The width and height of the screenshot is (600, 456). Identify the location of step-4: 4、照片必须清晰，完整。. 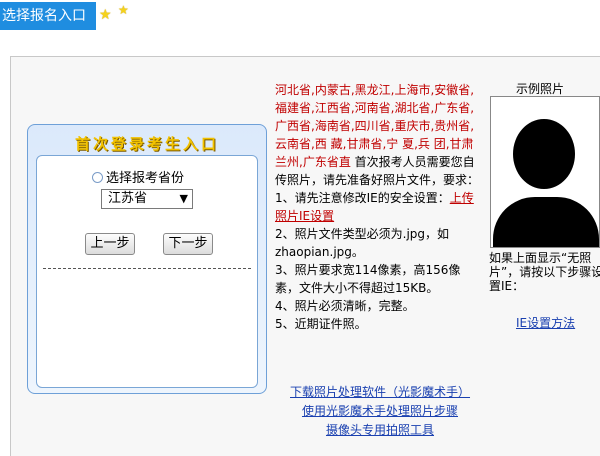
(345, 306).